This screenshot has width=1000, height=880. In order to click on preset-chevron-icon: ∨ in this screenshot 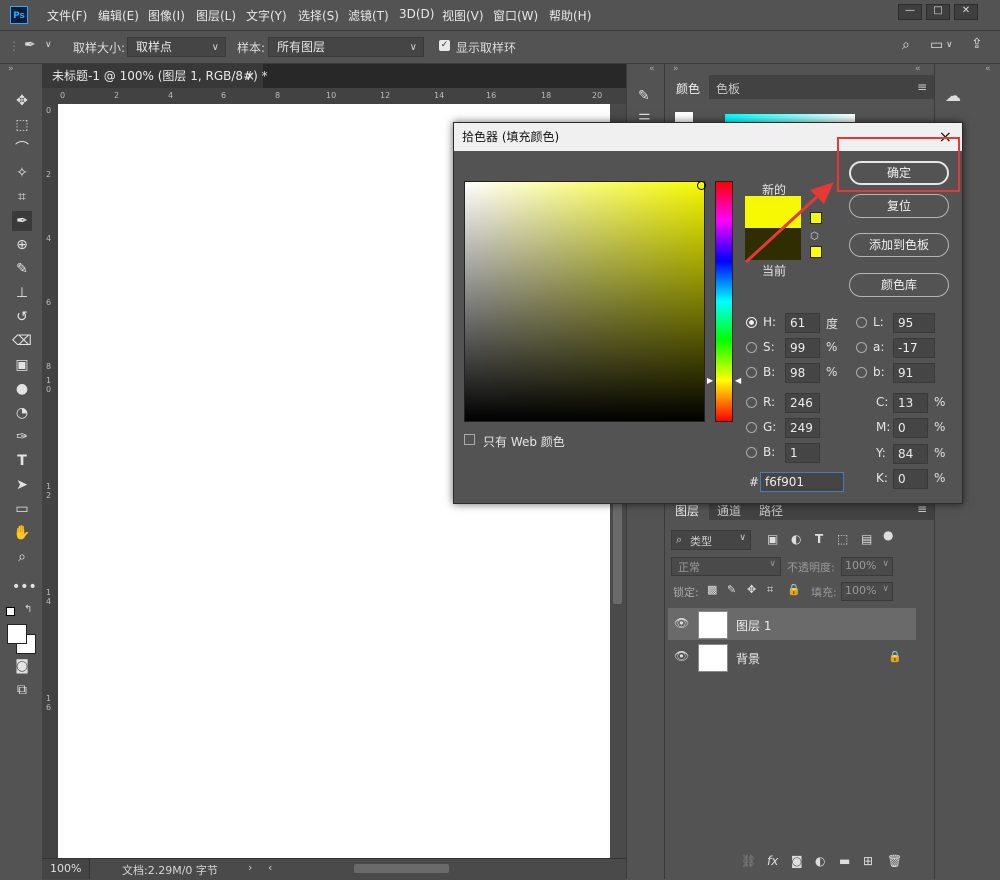, I will do `click(48, 45)`.